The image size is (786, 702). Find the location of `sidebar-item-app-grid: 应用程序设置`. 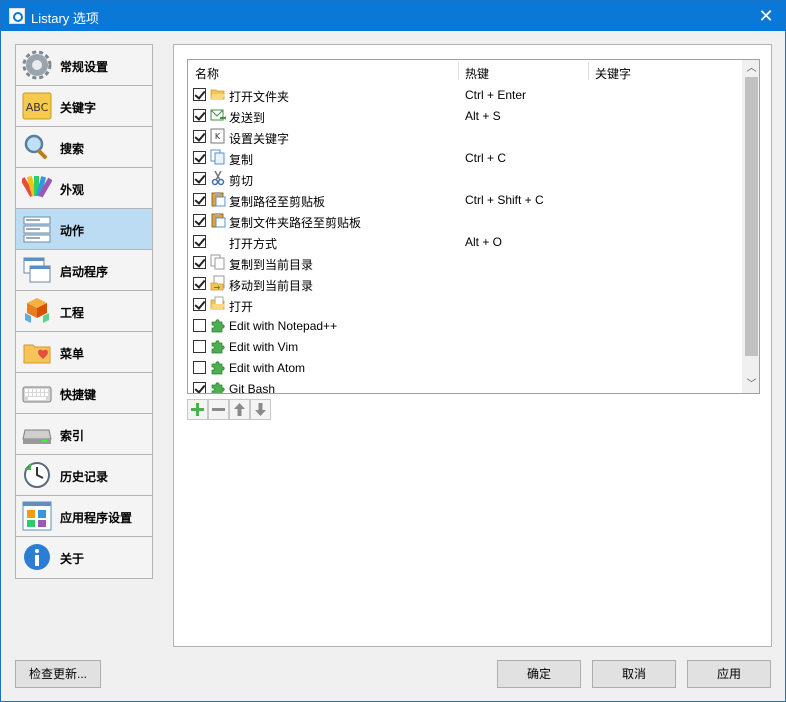

sidebar-item-app-grid: 应用程序设置 is located at coordinates (84, 516).